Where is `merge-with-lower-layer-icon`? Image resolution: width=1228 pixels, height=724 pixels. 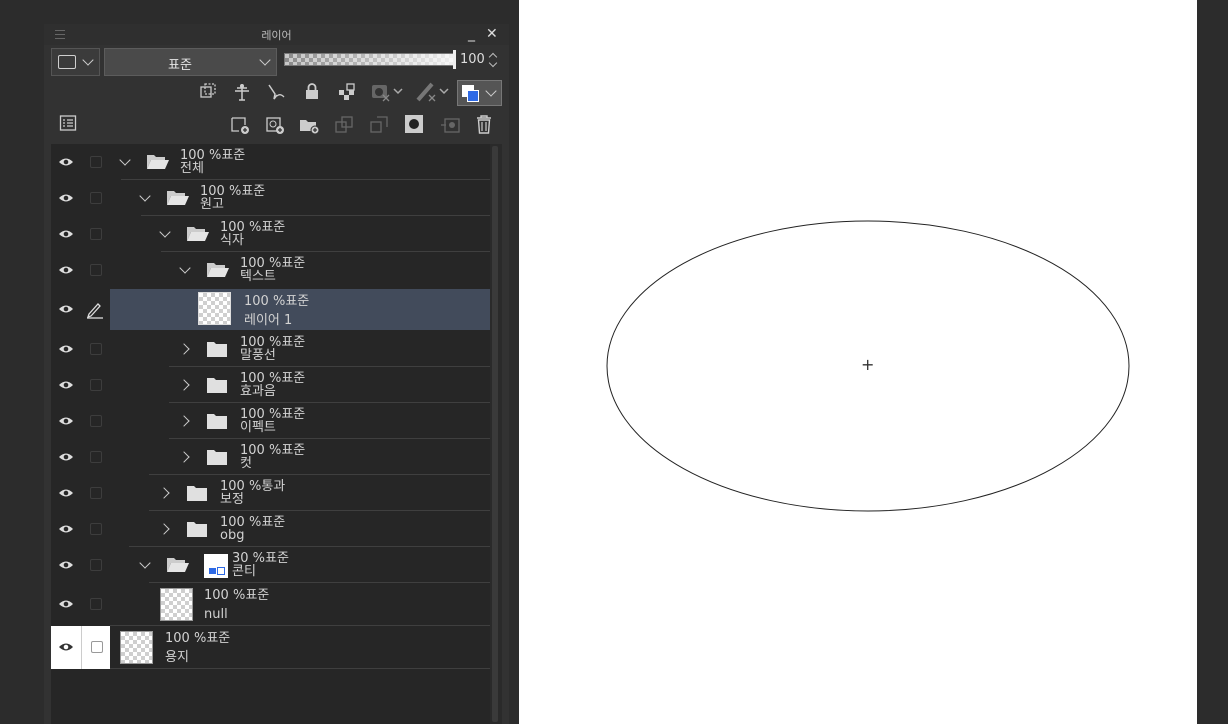 merge-with-lower-layer-icon is located at coordinates (379, 125).